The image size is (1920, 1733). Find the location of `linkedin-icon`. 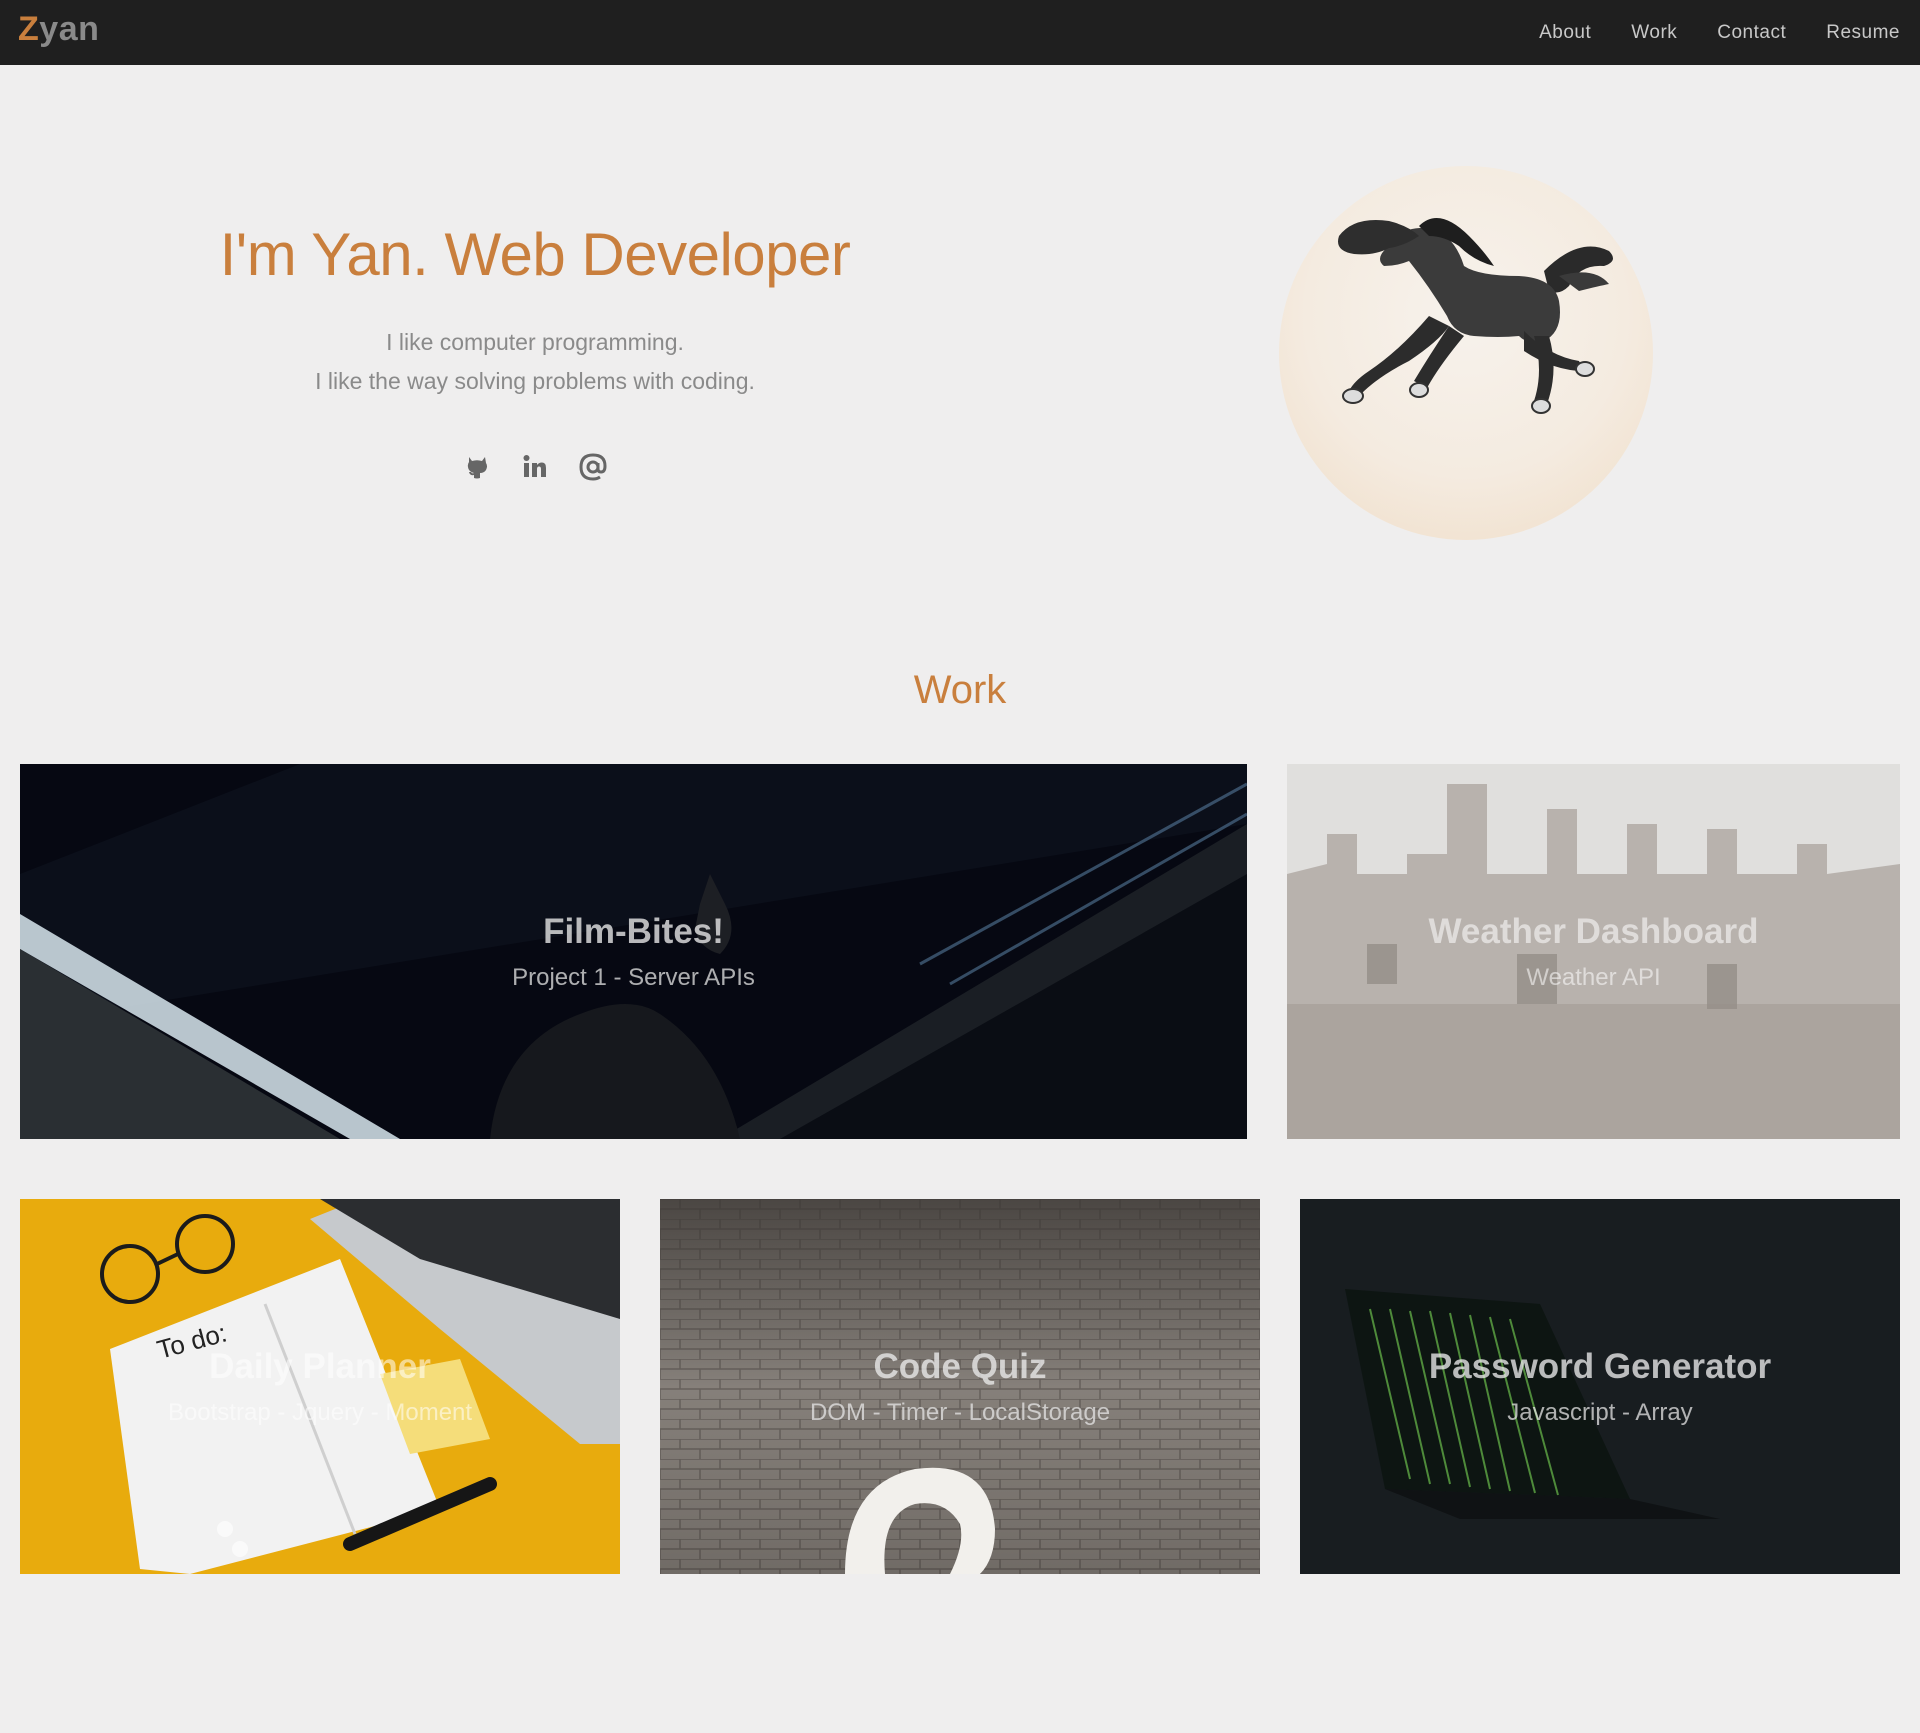

linkedin-icon is located at coordinates (535, 467).